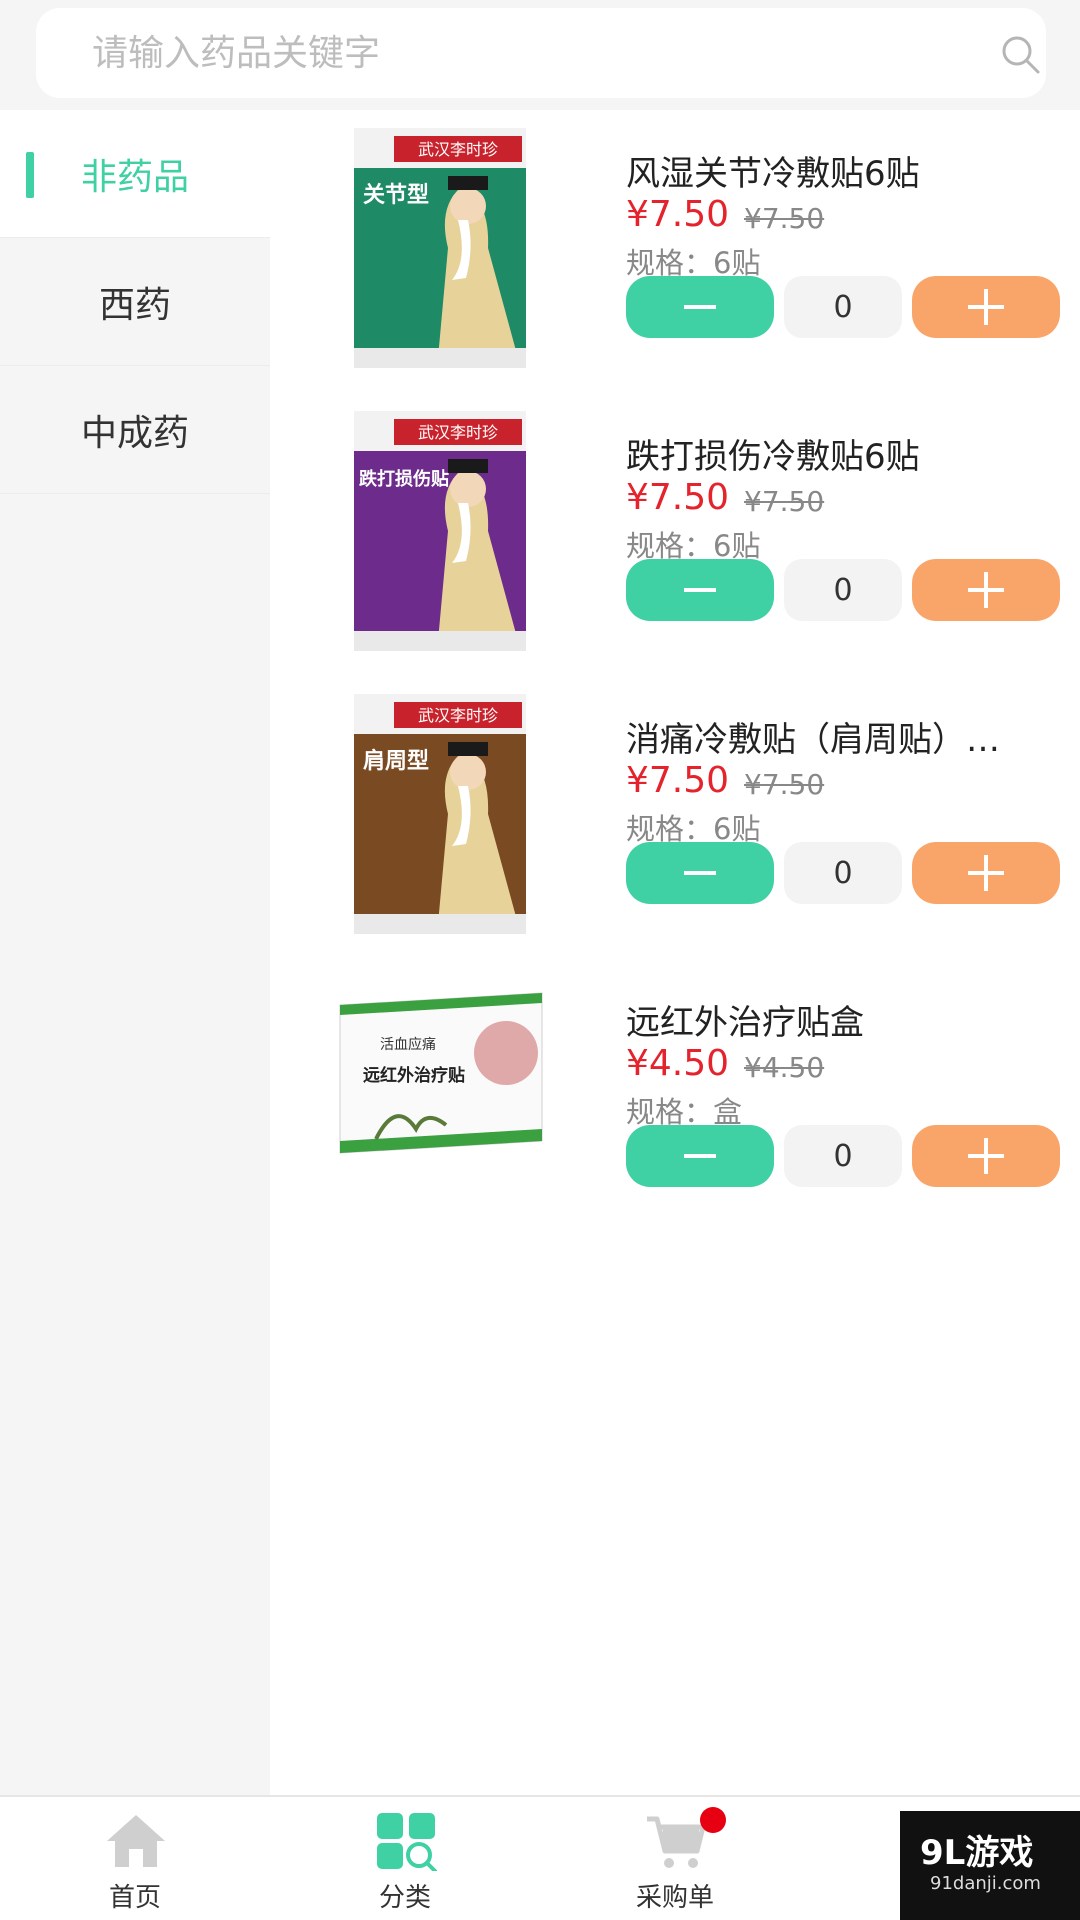  I want to click on sidebar-item-label: 西药, so click(134, 305).